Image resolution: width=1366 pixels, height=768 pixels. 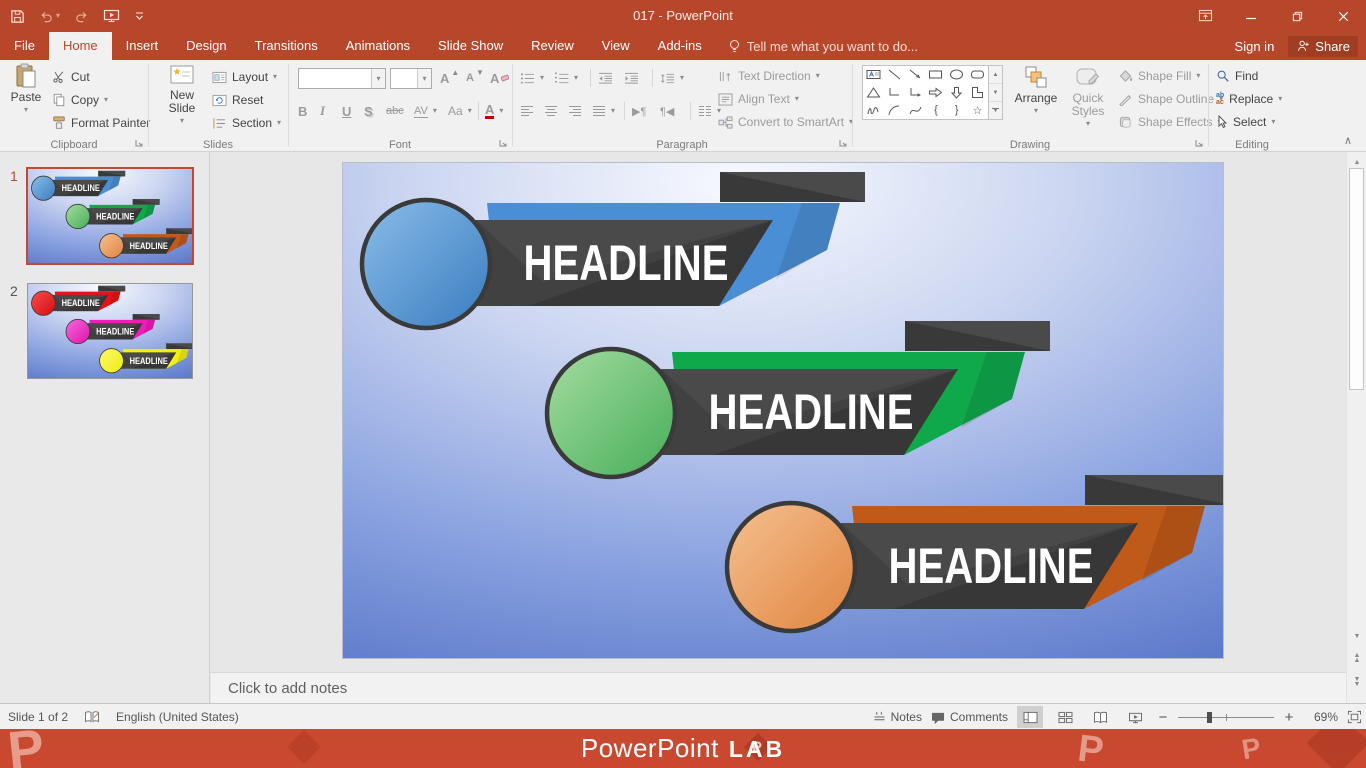 What do you see at coordinates (244, 77) in the screenshot?
I see `layout-button: Layout ▾` at bounding box center [244, 77].